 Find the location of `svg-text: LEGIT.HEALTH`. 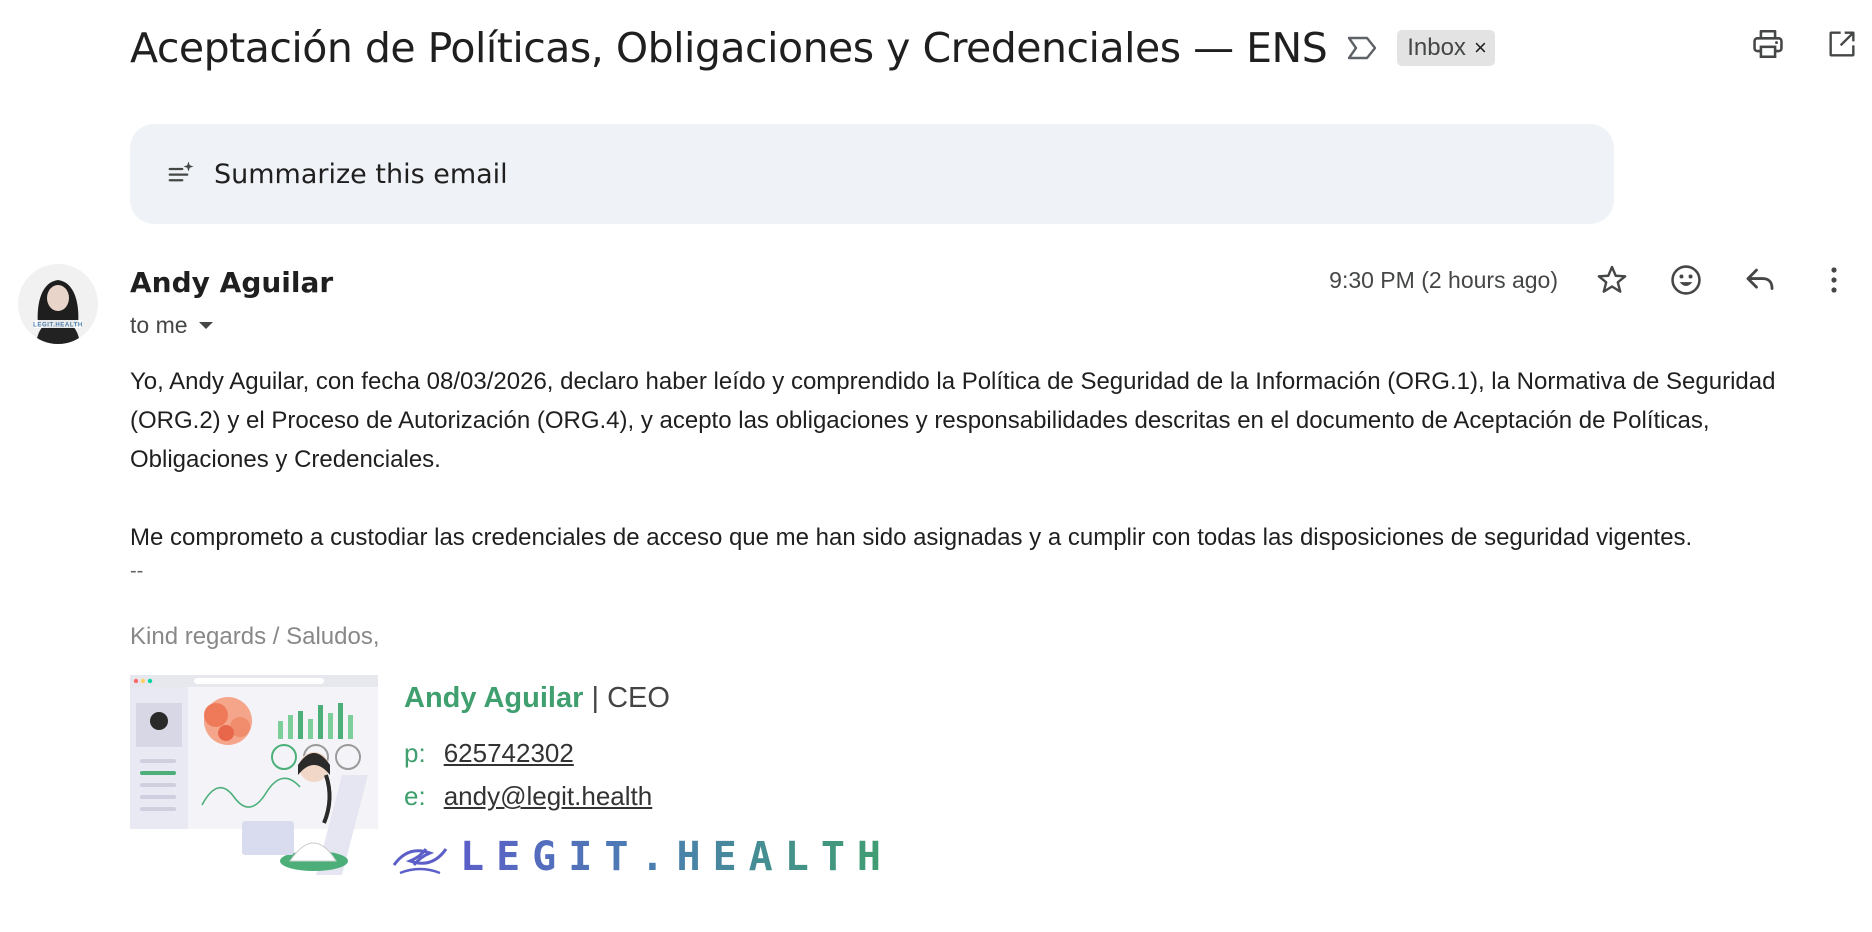

svg-text: LEGIT.HEALTH is located at coordinates (58, 326).